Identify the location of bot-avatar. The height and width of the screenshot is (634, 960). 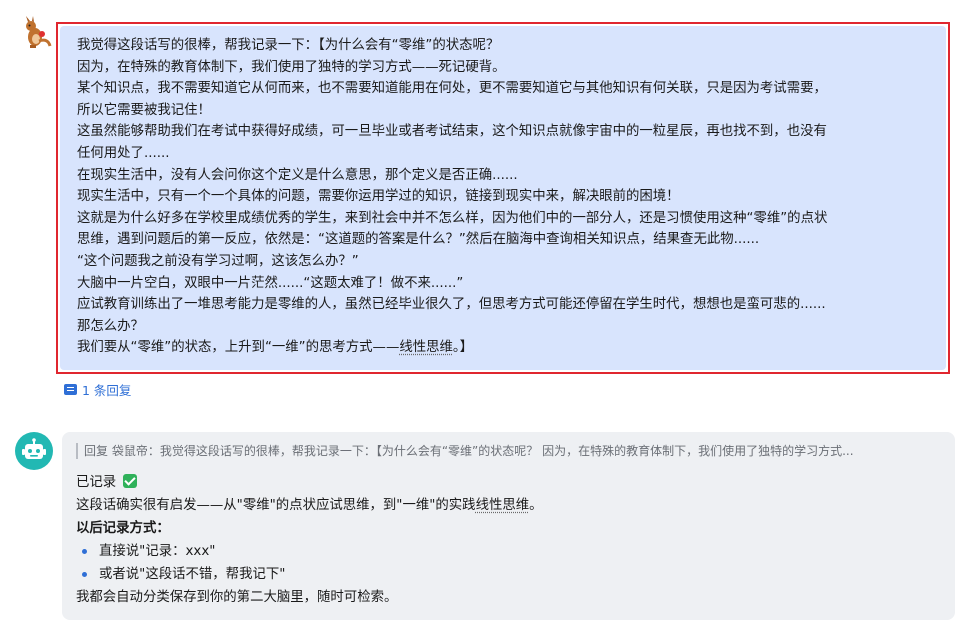
(34, 451).